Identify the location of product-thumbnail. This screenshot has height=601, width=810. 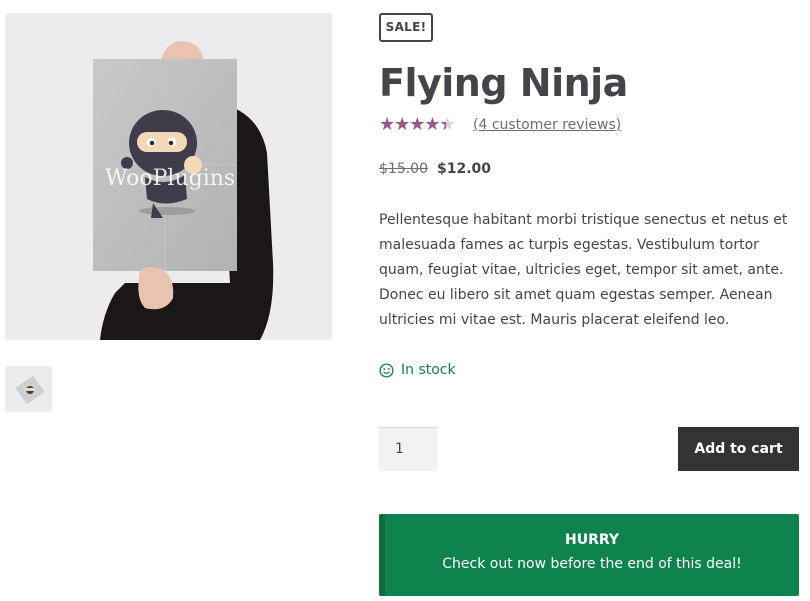
(28, 389).